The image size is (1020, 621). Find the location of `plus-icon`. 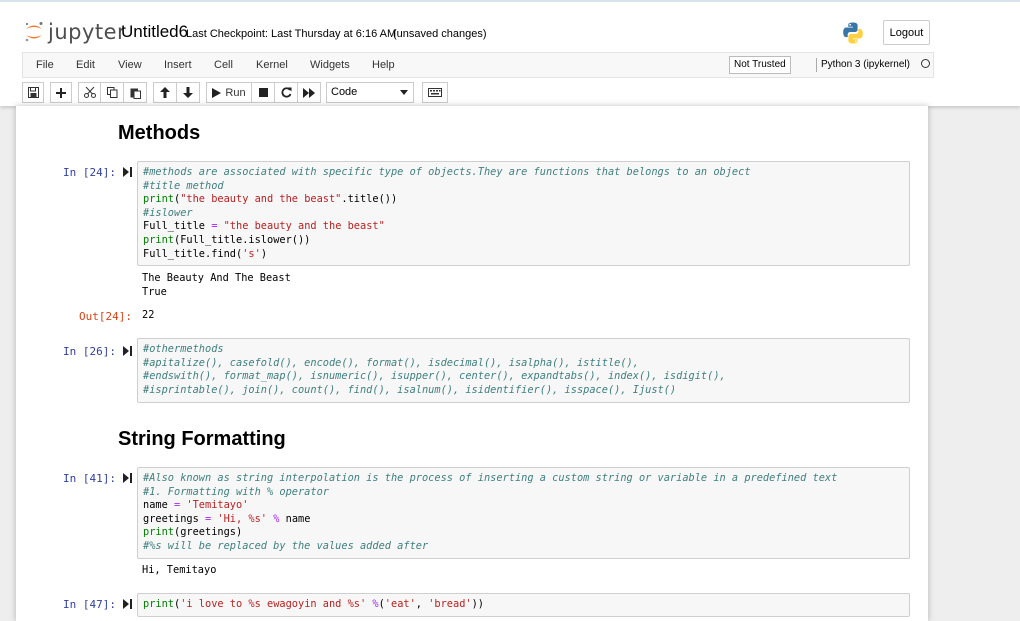

plus-icon is located at coordinates (61, 92).